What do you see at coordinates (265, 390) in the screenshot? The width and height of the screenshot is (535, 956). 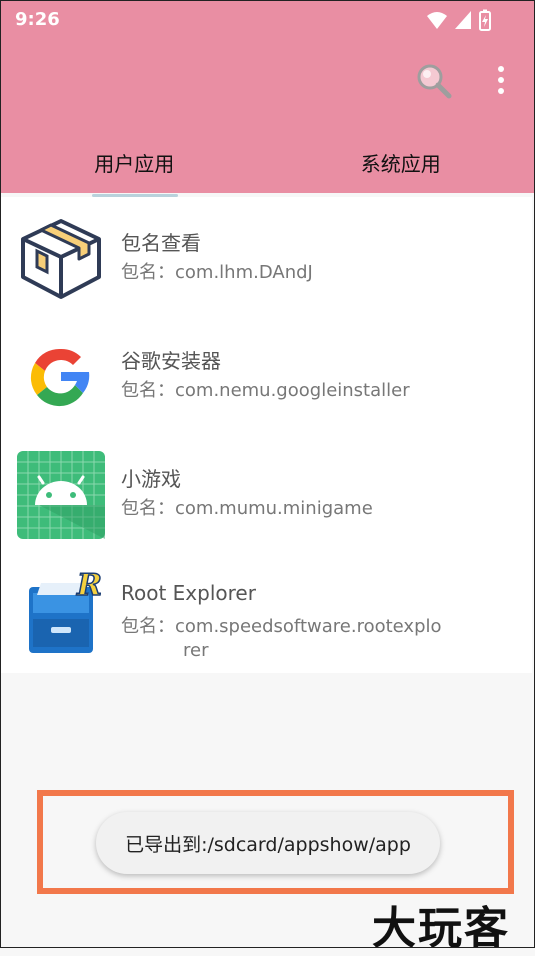 I see `app-package: 包名： com.nemu.googleinstaller` at bounding box center [265, 390].